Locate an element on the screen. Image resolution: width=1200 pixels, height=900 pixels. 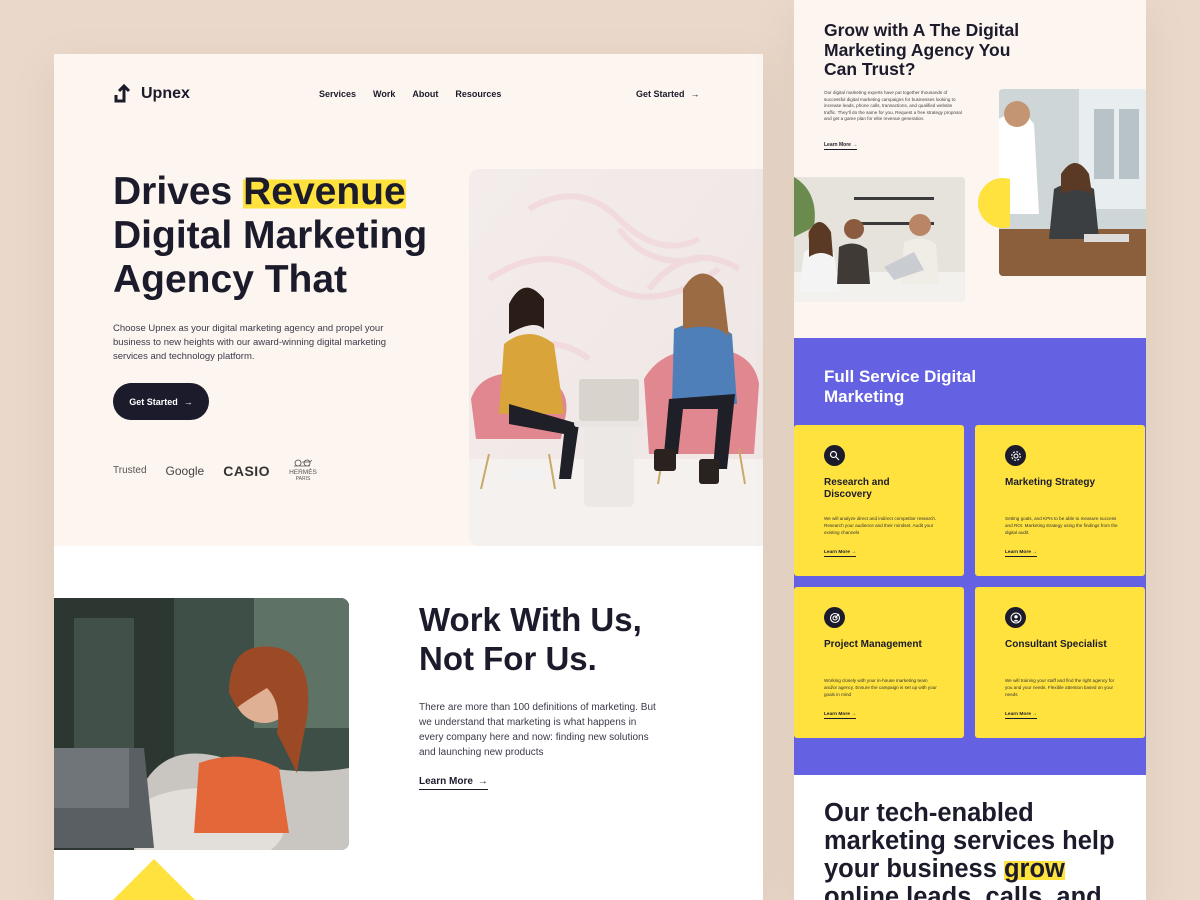
service-card-title: Project Management is located at coordinates (873, 644).